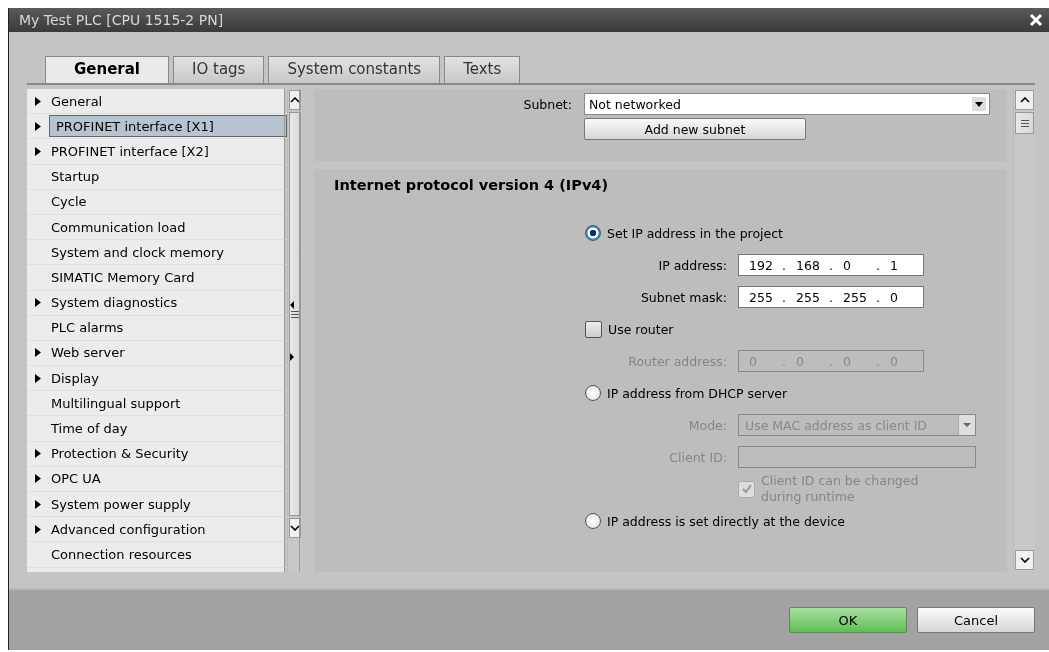 This screenshot has width=1049, height=652. What do you see at coordinates (354, 69) in the screenshot?
I see `tab: System constants` at bounding box center [354, 69].